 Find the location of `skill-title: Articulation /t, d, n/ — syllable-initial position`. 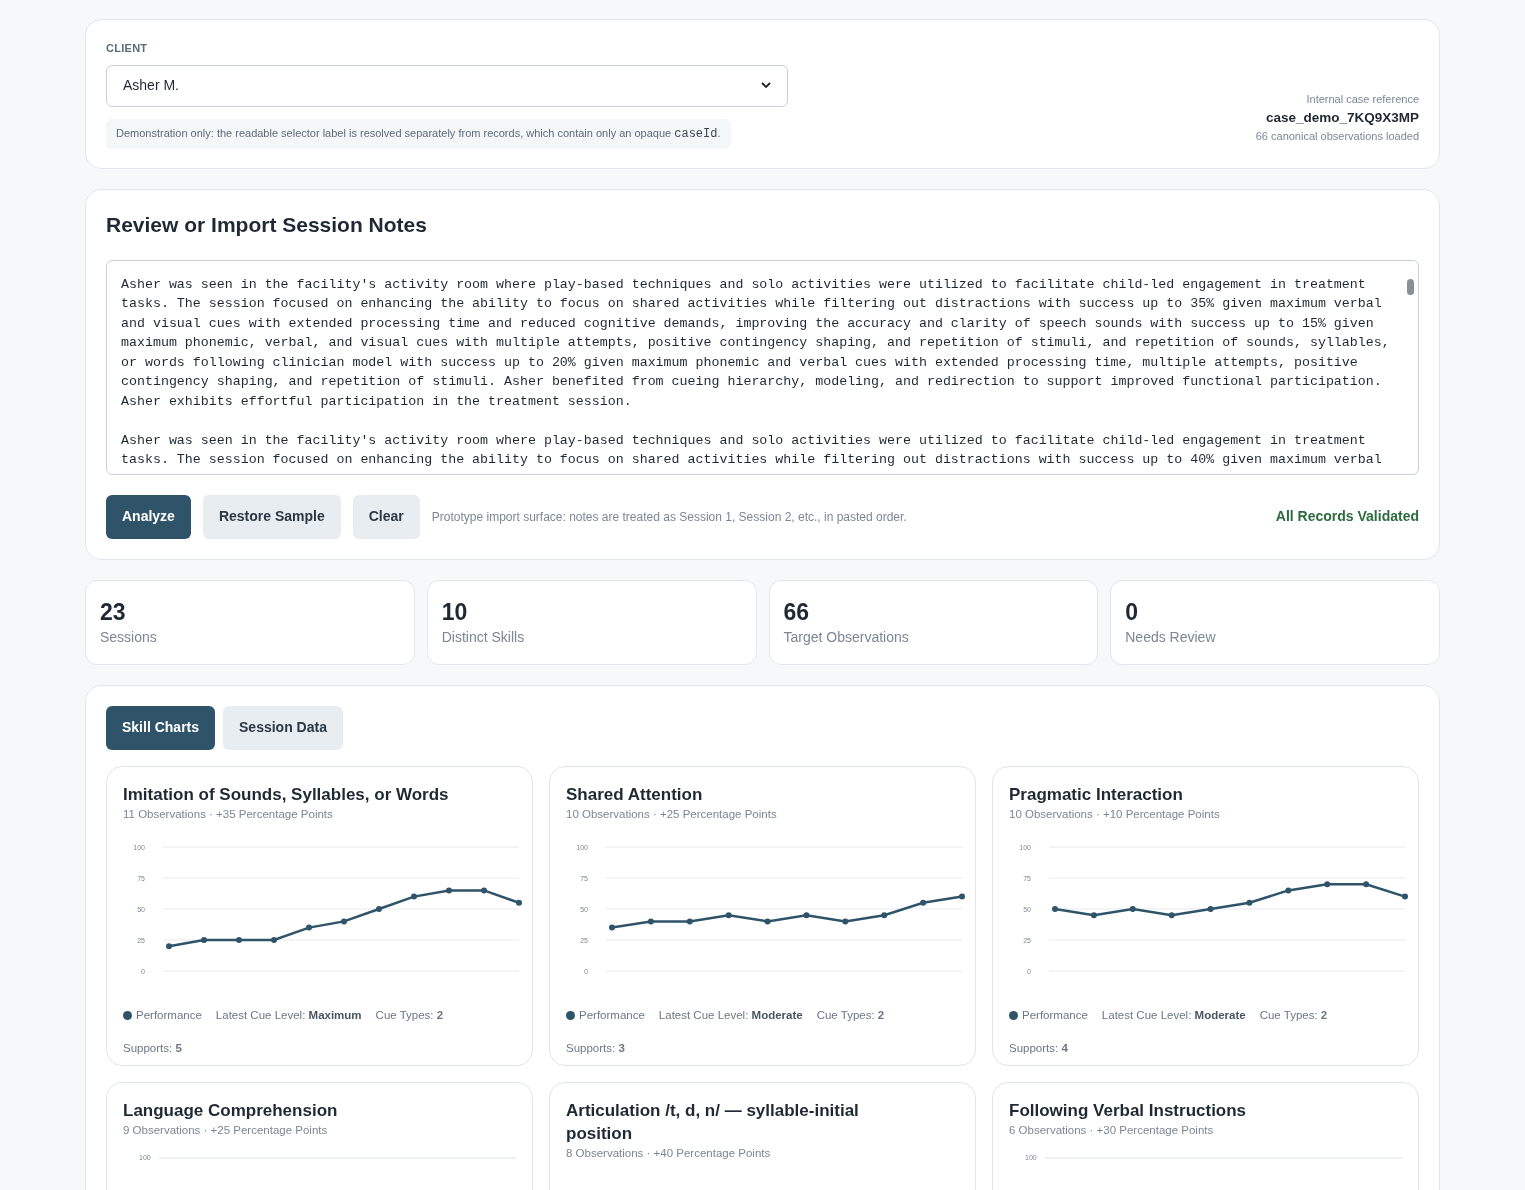

skill-title: Articulation /t, d, n/ — syllable-initial position is located at coordinates (713, 1122).